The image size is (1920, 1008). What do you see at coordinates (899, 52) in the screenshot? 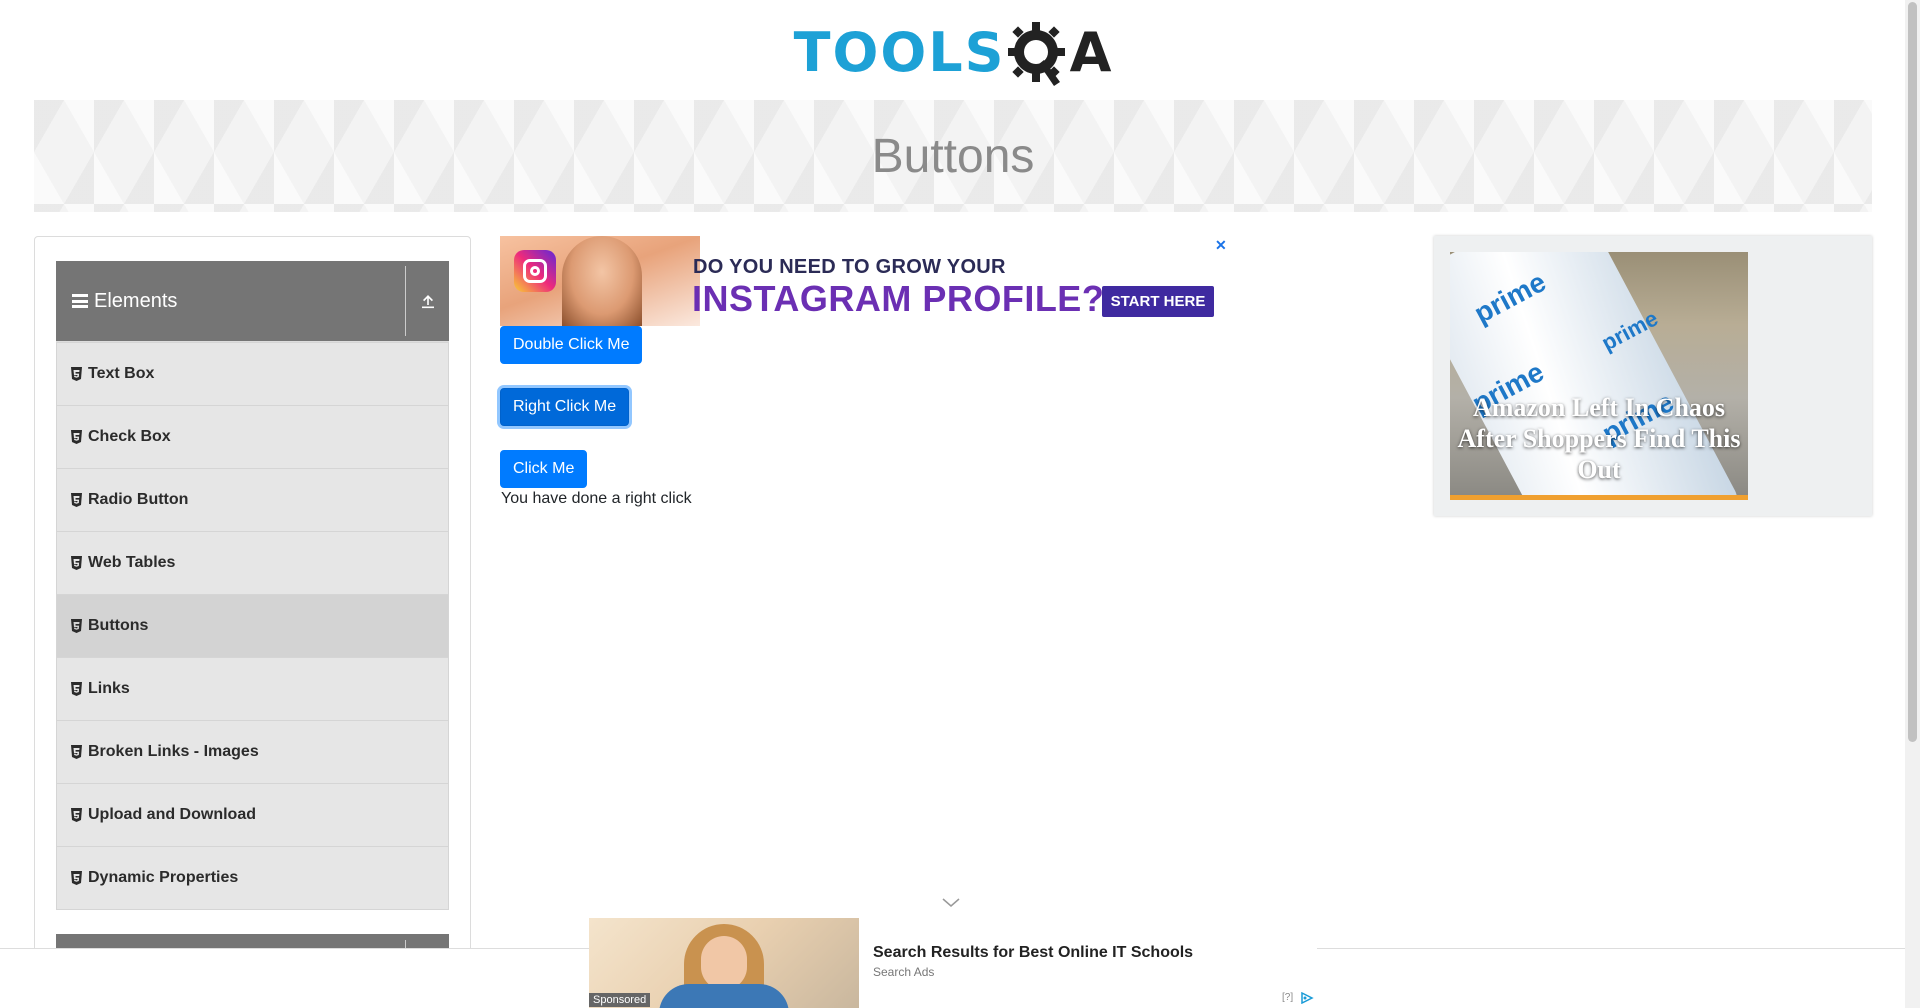
I see `logo-text-tools: TOOLS` at bounding box center [899, 52].